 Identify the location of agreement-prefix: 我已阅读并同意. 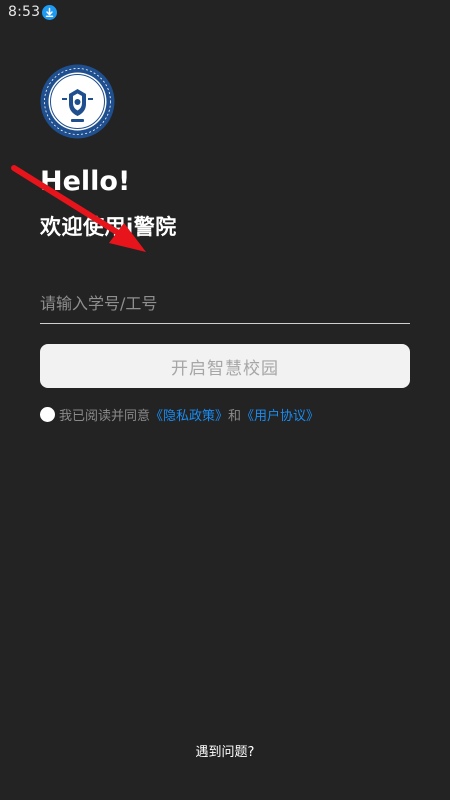
(105, 416).